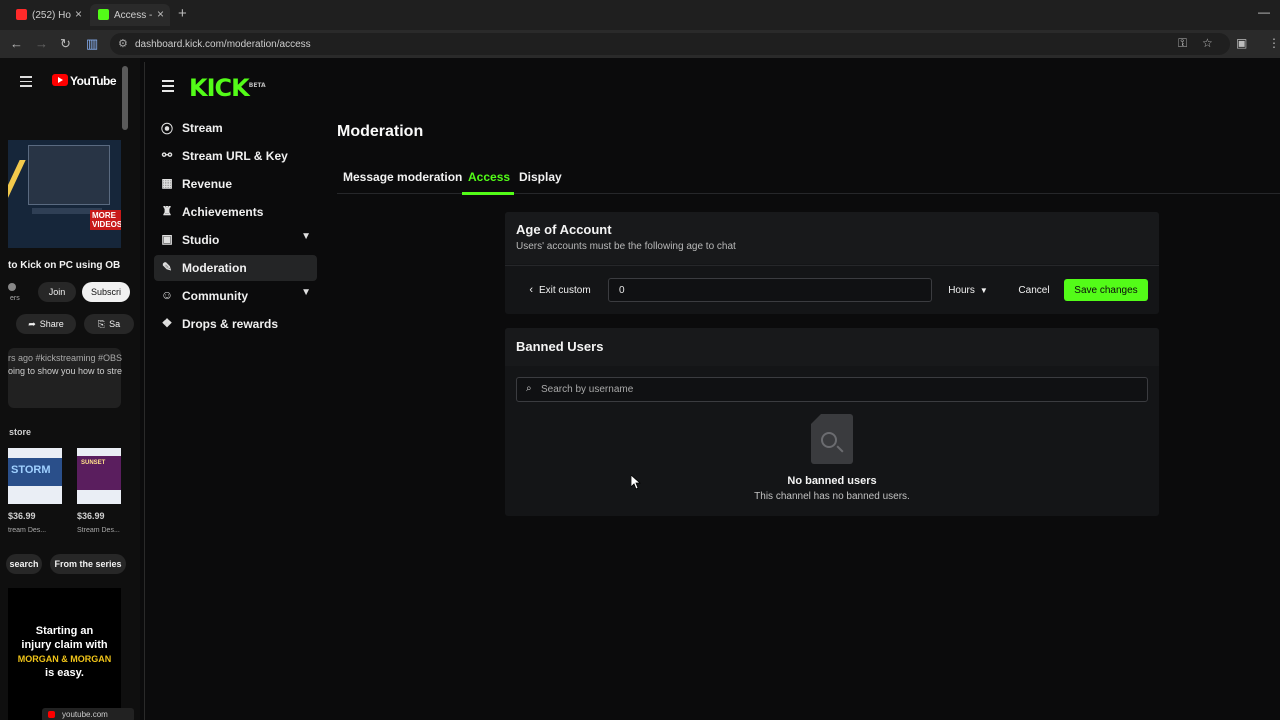  I want to click on age-title: Age of Account, so click(564, 229).